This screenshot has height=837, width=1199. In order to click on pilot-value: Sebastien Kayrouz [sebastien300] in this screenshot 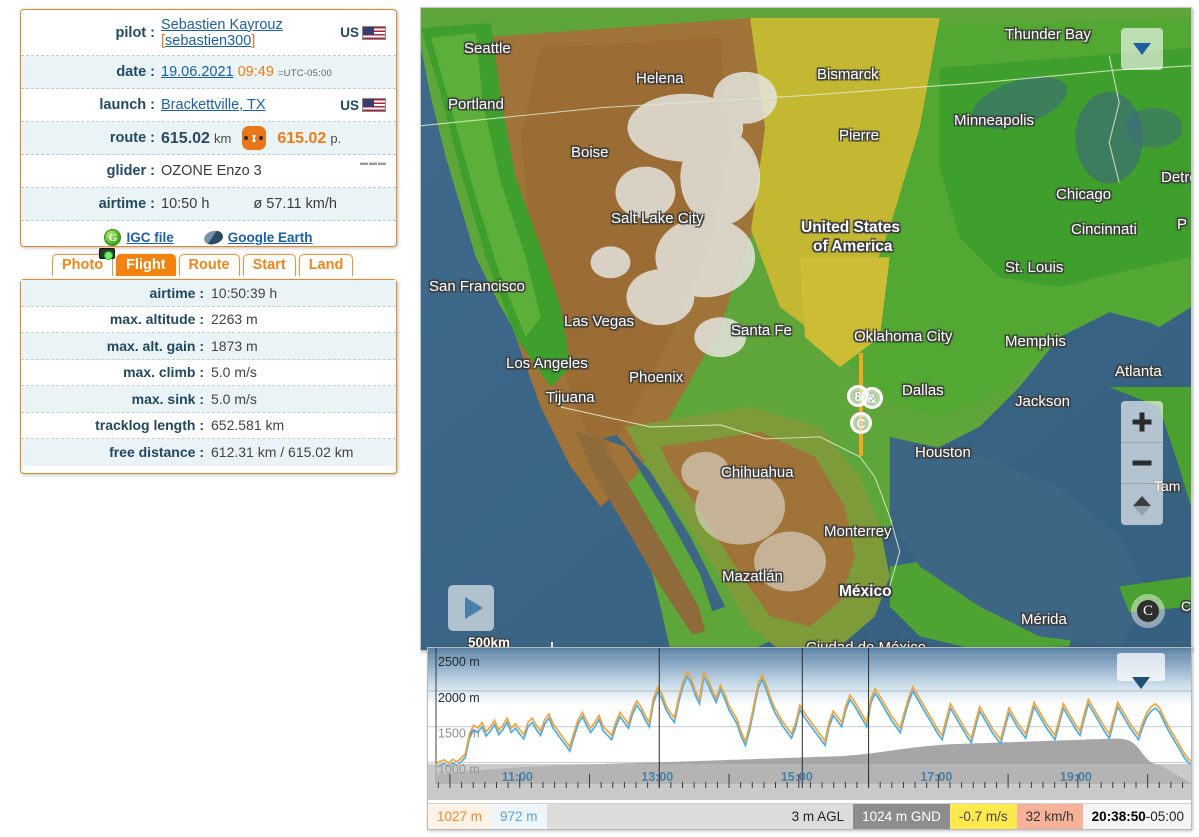, I will do `click(250, 33)`.